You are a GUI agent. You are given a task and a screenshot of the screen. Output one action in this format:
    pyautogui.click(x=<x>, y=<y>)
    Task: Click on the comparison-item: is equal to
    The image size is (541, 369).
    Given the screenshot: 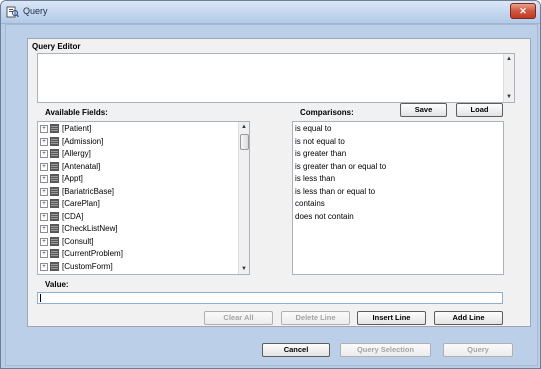 What is the action you would take?
    pyautogui.click(x=313, y=129)
    